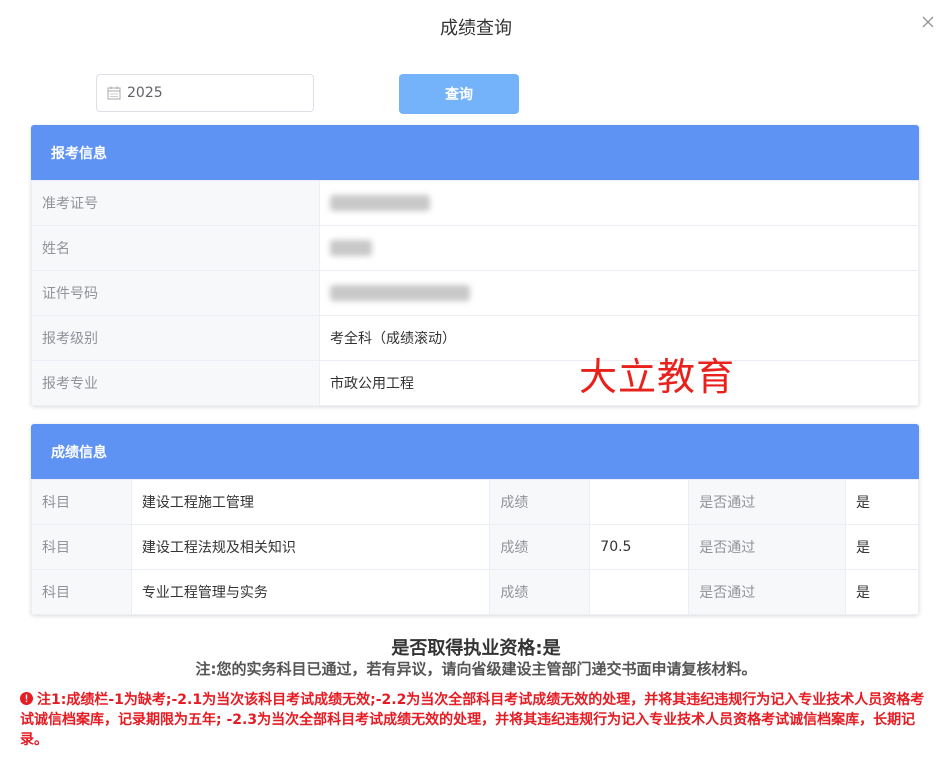 The height and width of the screenshot is (771, 952). What do you see at coordinates (175, 203) in the screenshot?
I see `row-label: 准考证号` at bounding box center [175, 203].